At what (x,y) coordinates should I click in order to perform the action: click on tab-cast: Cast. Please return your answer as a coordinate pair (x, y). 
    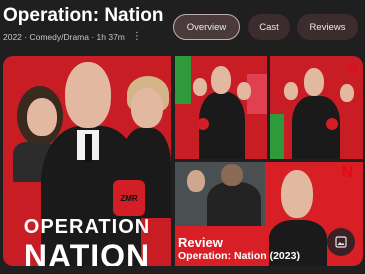
    Looking at the image, I should click on (269, 27).